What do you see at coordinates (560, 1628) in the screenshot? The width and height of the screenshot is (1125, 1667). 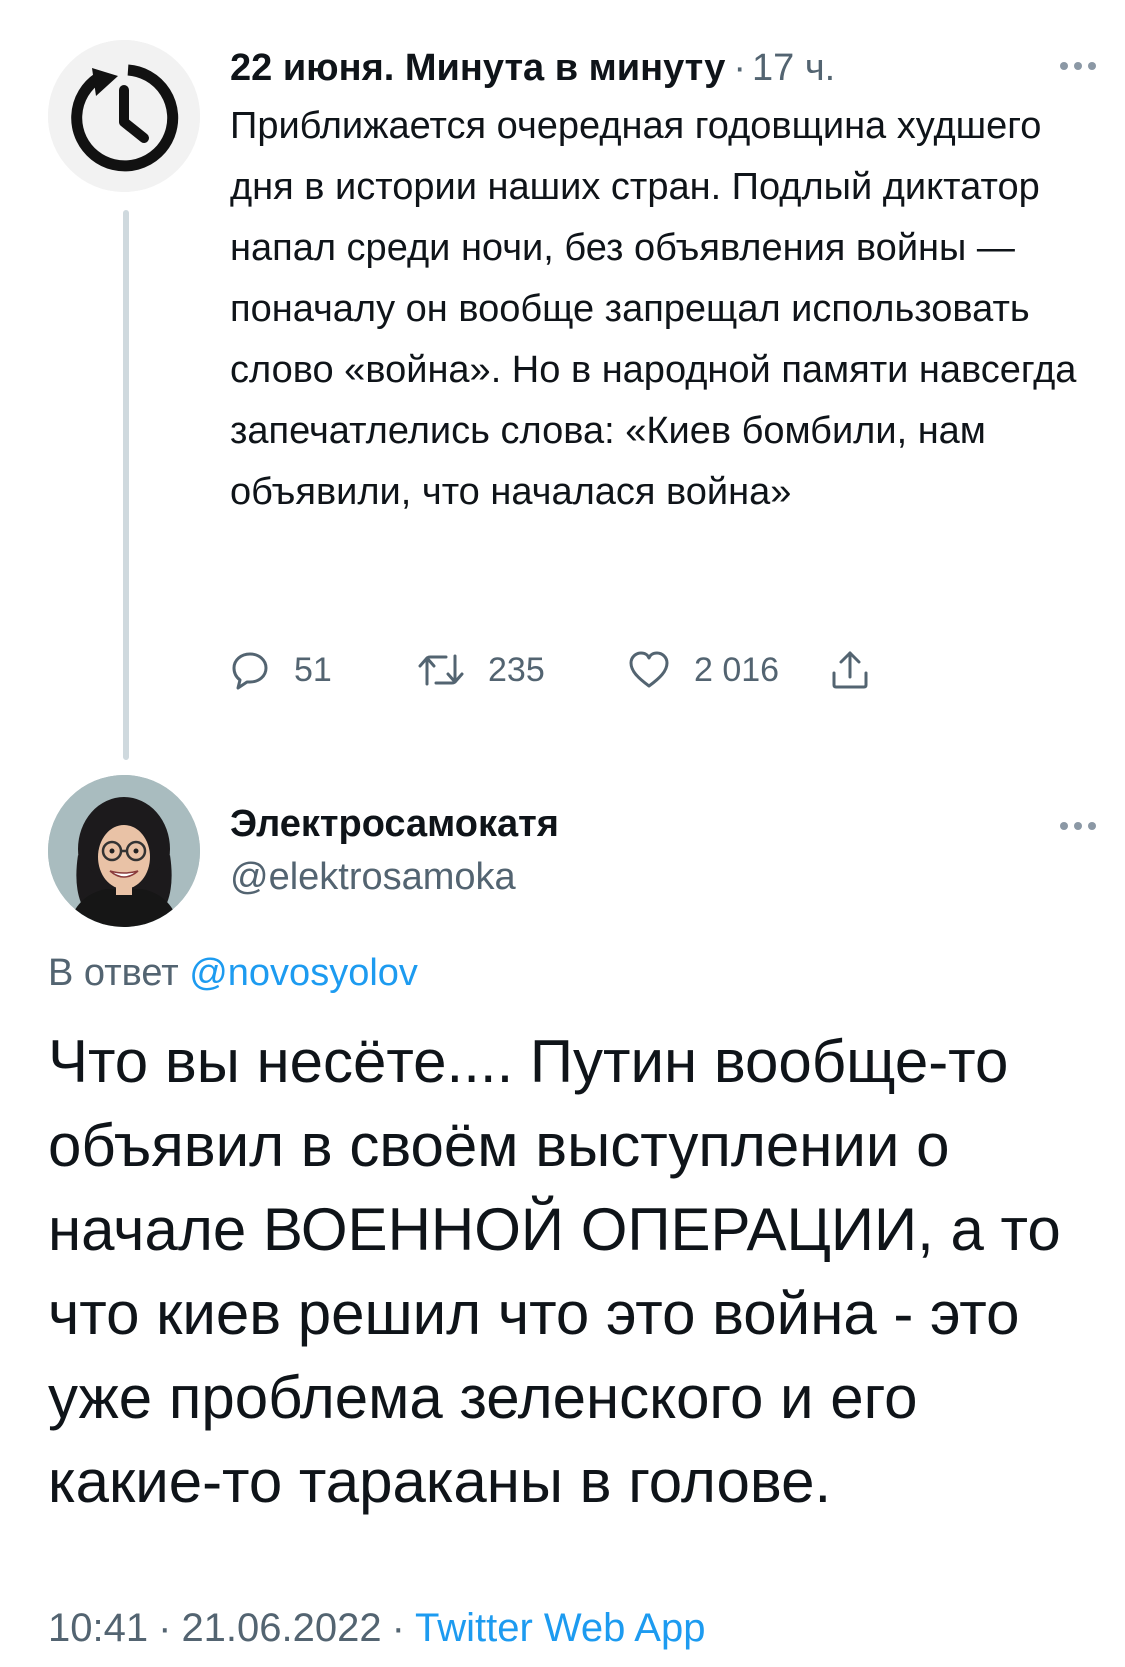 I see `tweet2-source-link: Twitter Web App` at bounding box center [560, 1628].